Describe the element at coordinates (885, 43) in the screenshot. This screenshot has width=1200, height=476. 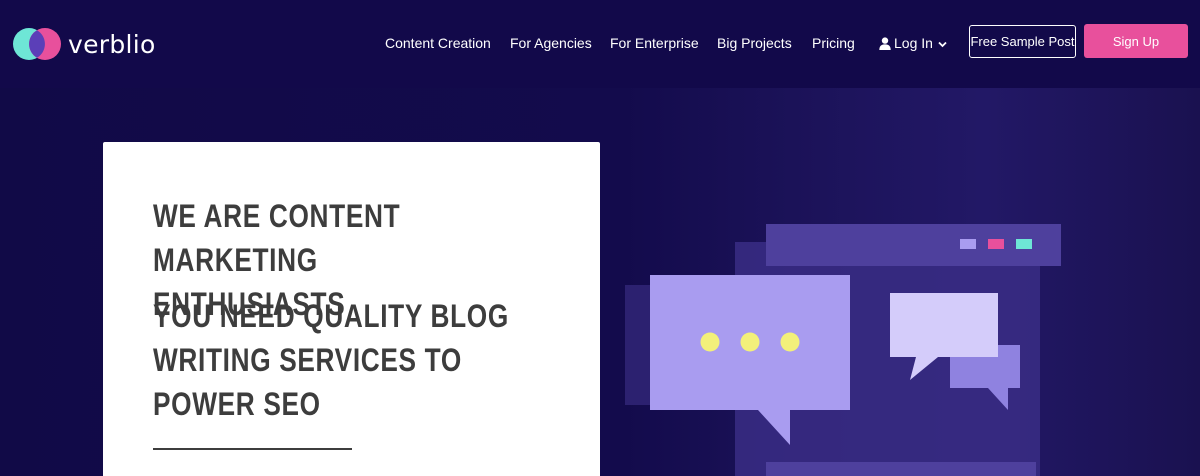
I see `user-icon` at that location.